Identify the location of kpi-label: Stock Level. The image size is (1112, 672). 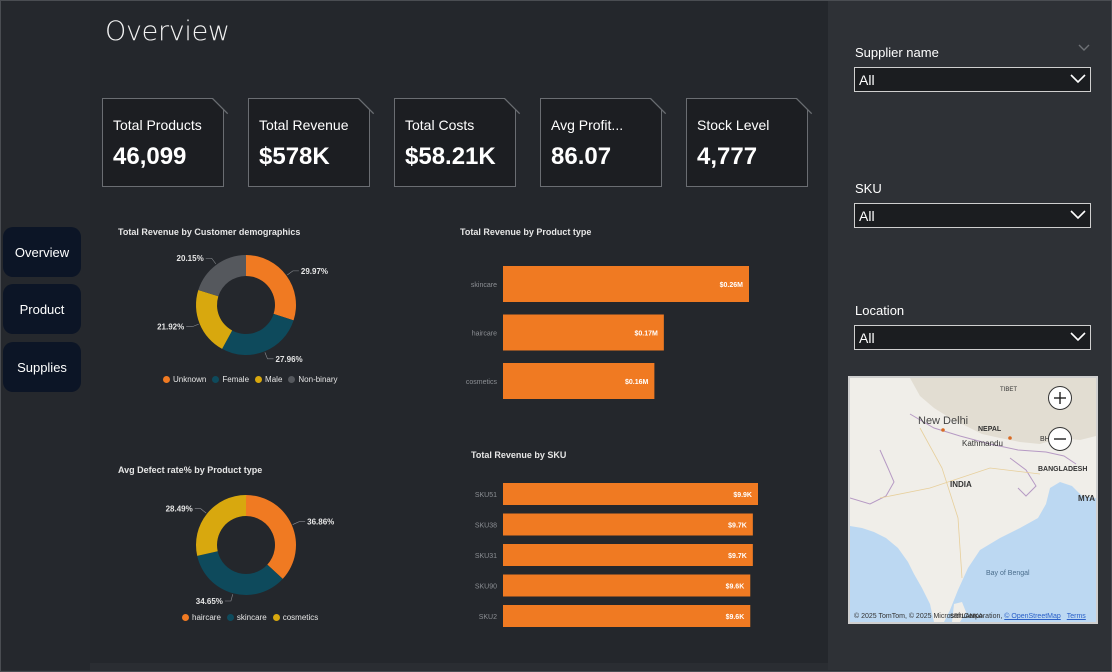
(733, 125).